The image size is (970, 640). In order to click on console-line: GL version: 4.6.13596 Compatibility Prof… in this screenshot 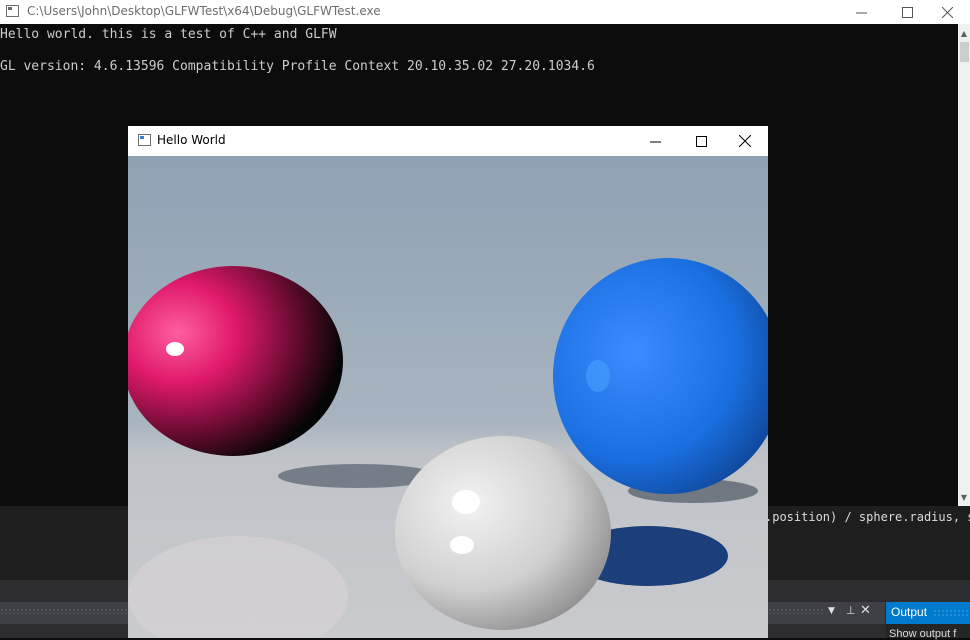, I will do `click(297, 66)`.